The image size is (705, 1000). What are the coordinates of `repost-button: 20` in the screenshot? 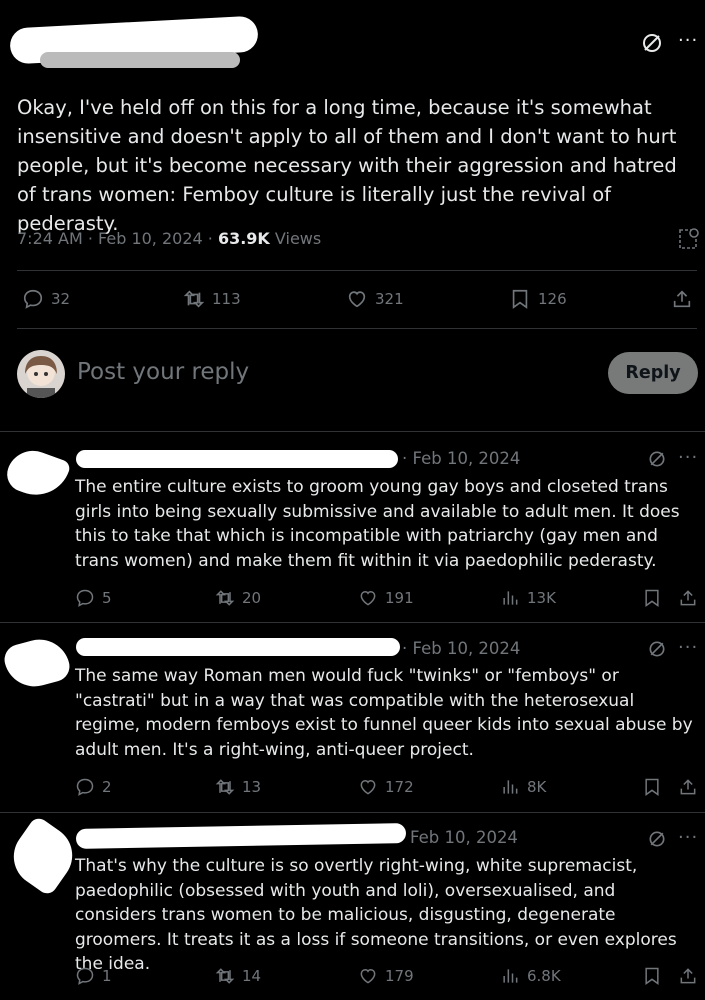 It's located at (238, 598).